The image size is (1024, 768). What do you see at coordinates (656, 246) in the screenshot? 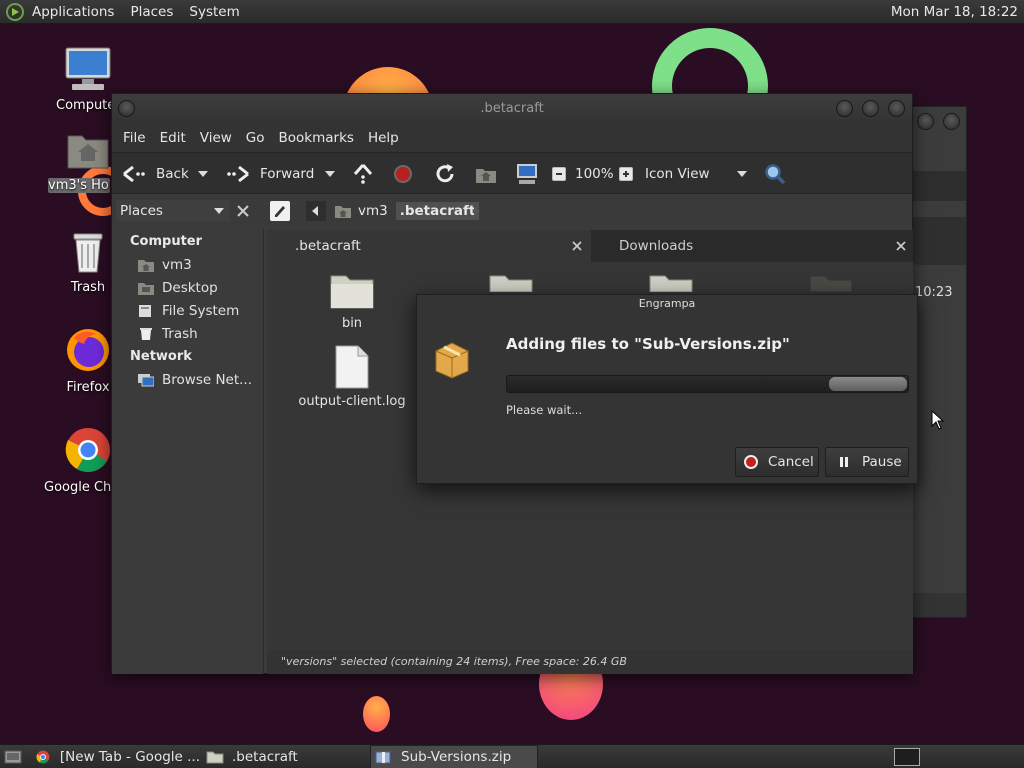
I see `tab-label: Downloads` at bounding box center [656, 246].